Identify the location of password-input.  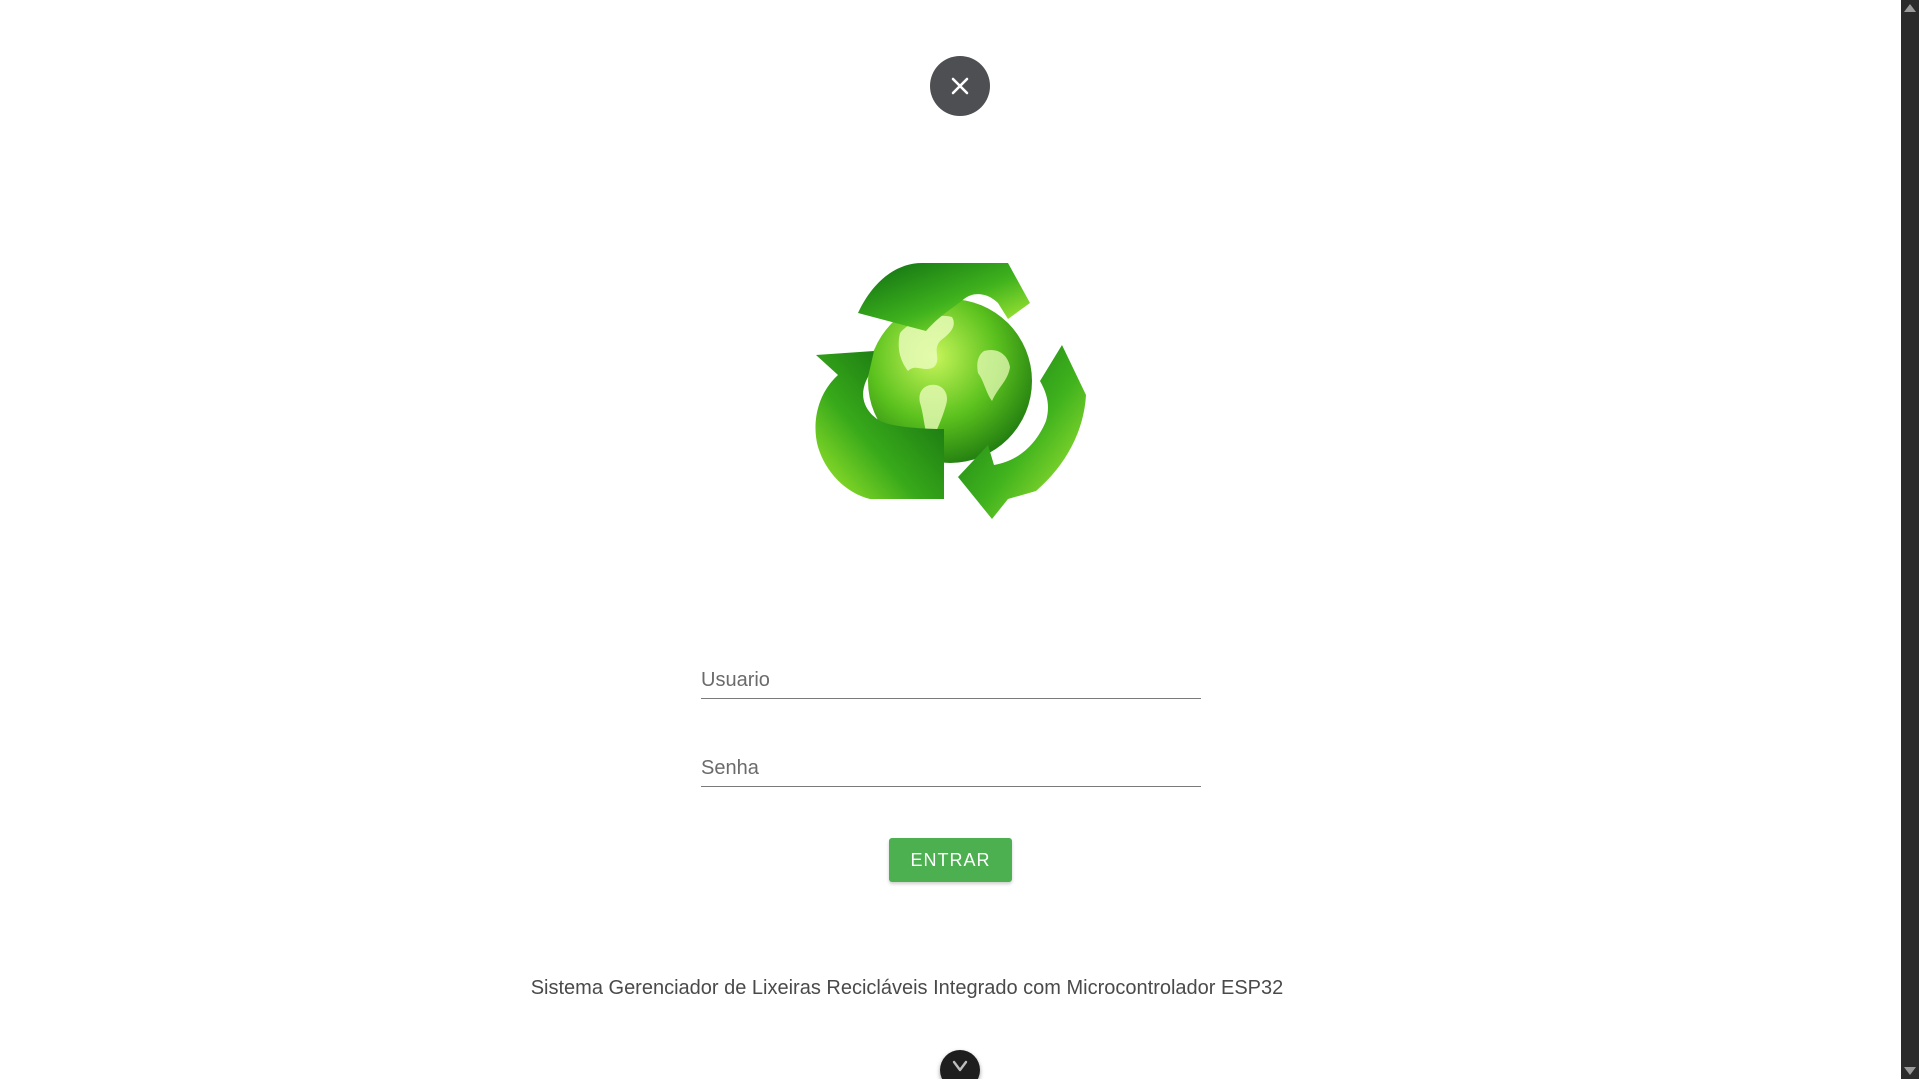
(951, 768).